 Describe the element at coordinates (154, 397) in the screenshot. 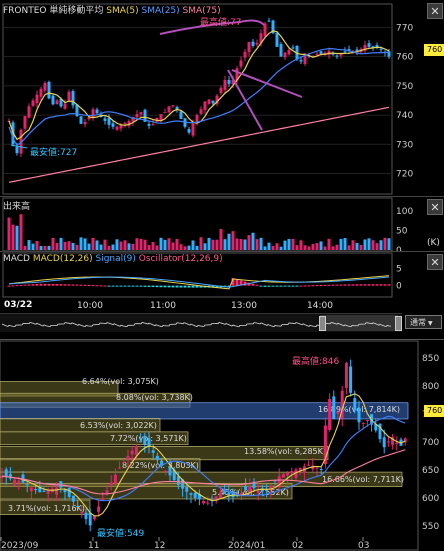

I see `volume-profile-label: 8.08%(vol: 3,738K)` at that location.